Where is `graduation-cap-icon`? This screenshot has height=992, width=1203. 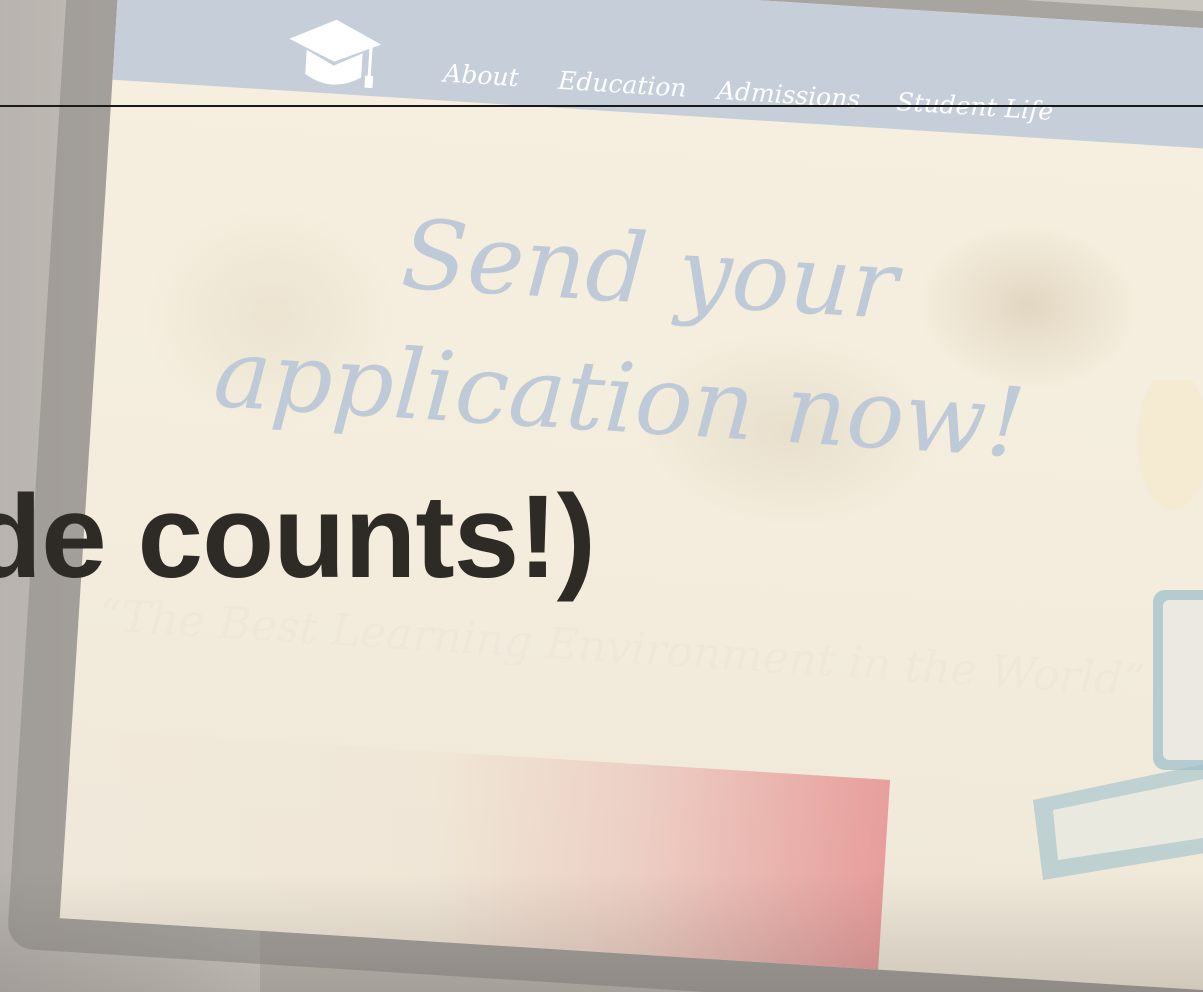
graduation-cap-icon is located at coordinates (334, 54).